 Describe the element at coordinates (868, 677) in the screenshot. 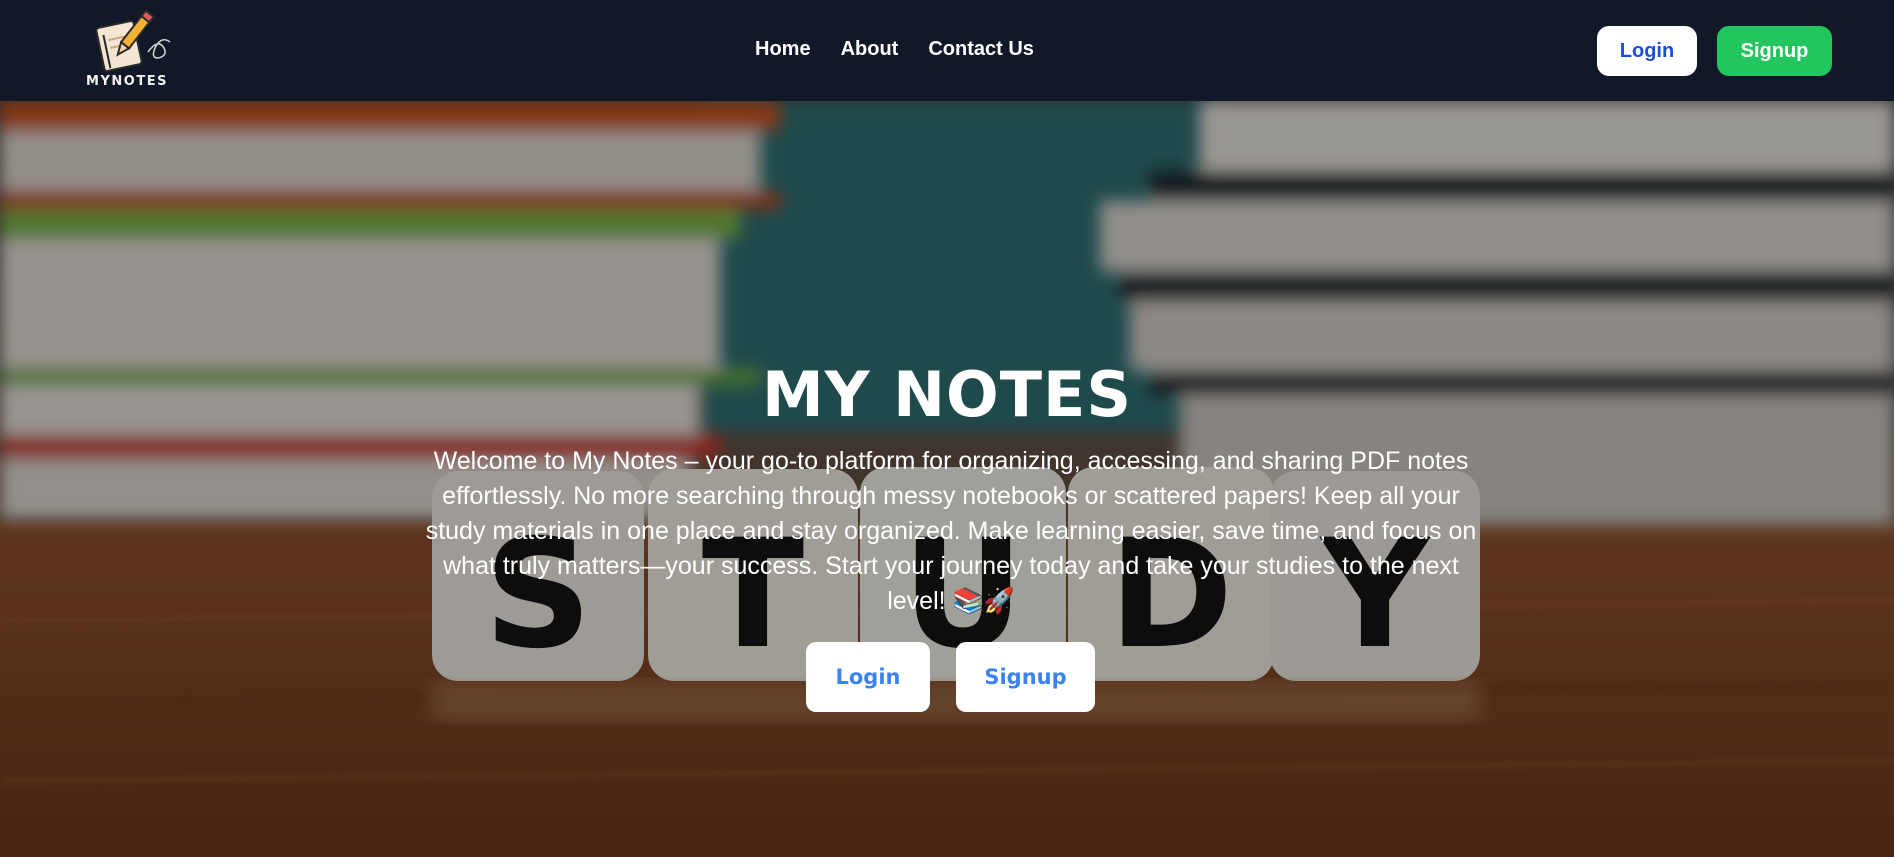

I see `hero-login-button: Login` at that location.